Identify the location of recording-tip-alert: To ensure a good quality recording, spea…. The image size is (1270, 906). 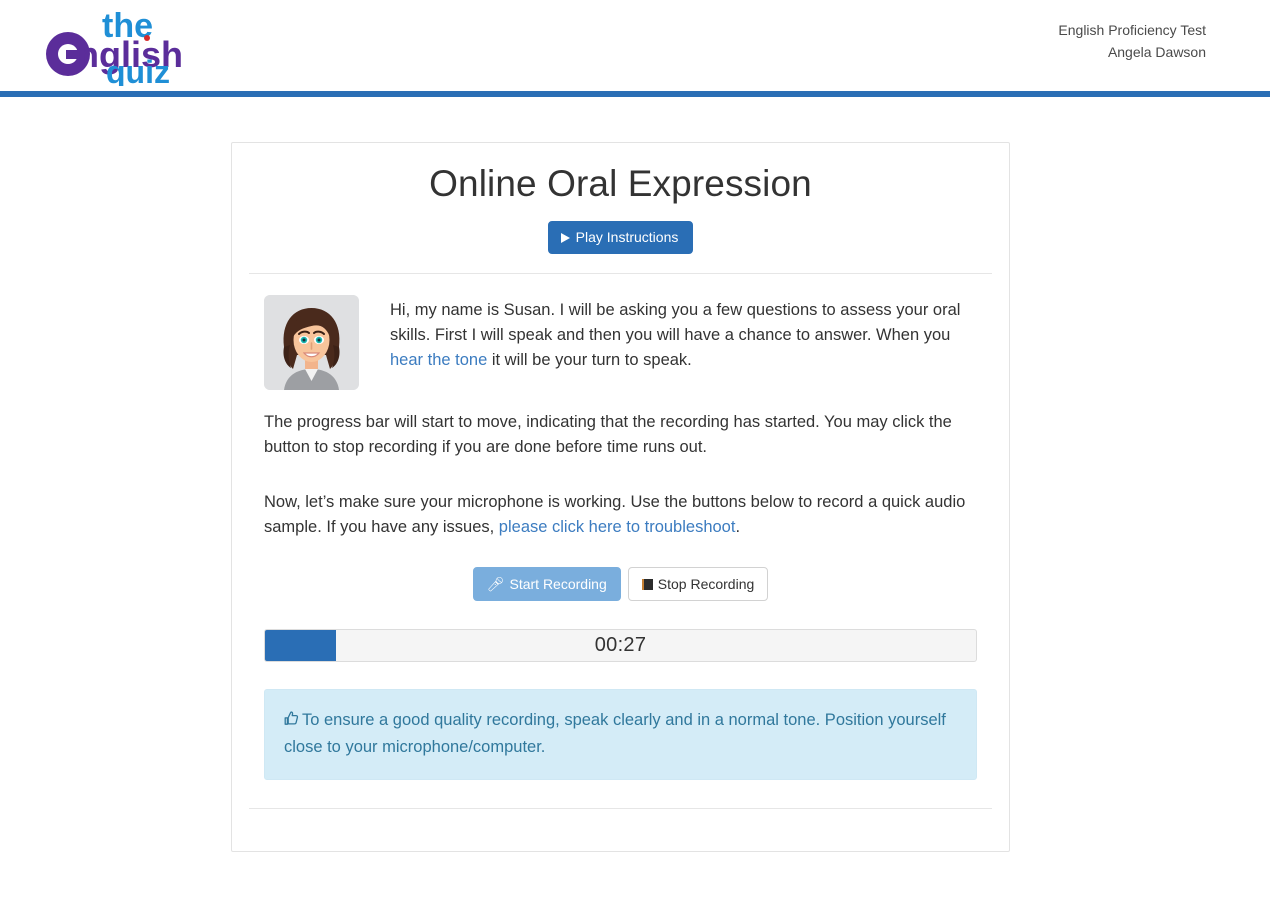
(620, 735).